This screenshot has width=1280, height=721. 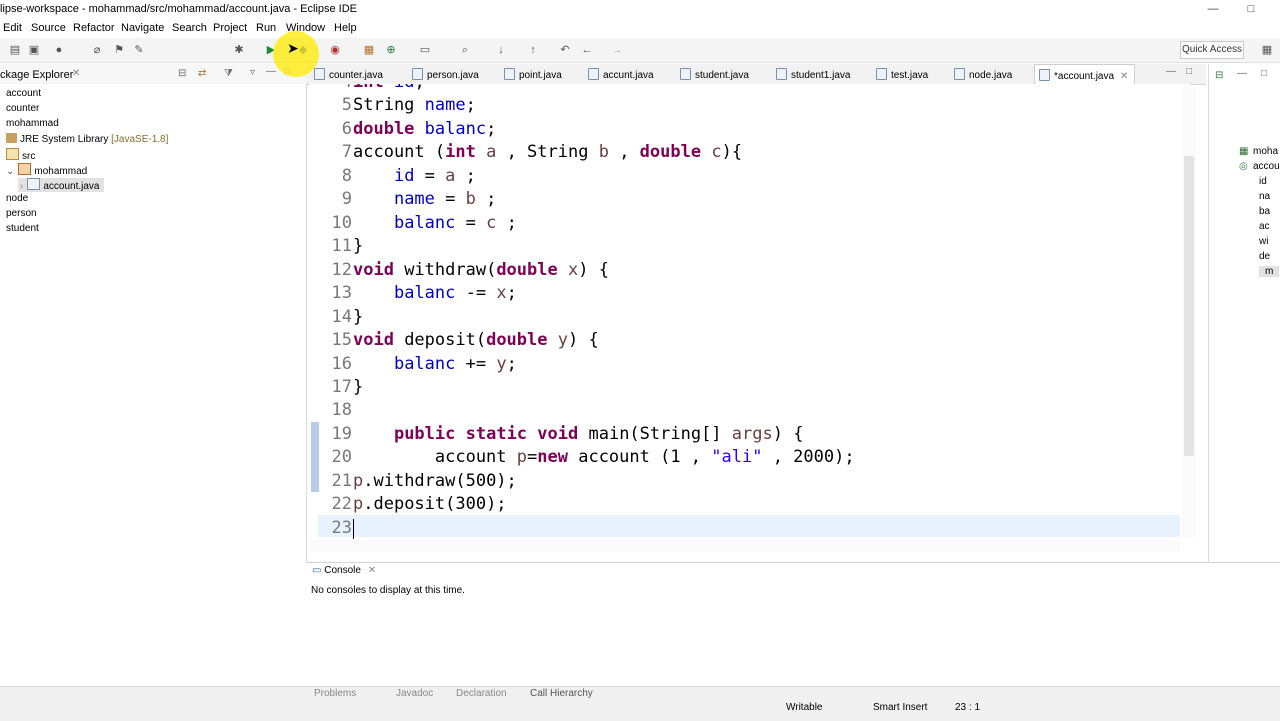 What do you see at coordinates (481, 693) in the screenshot?
I see `tab-declaration: Declaration` at bounding box center [481, 693].